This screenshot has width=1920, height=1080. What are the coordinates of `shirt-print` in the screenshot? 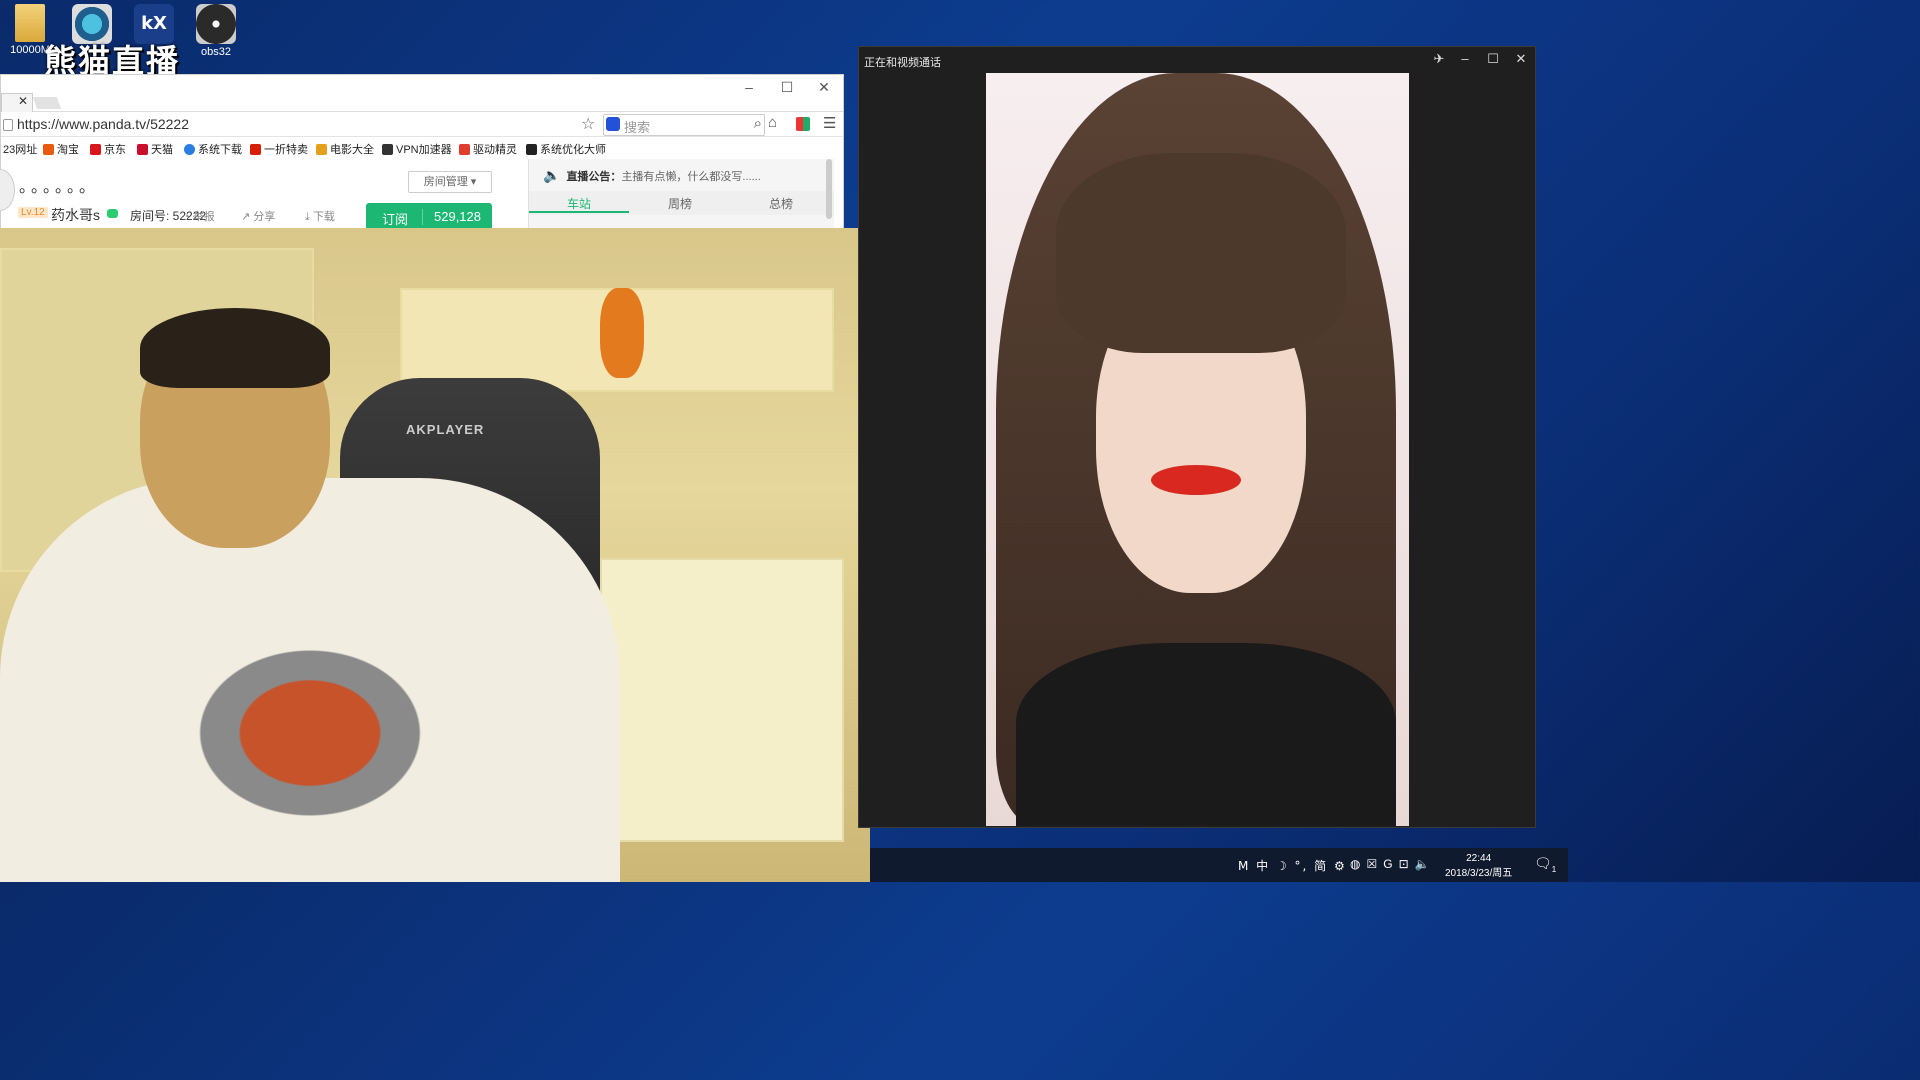 It's located at (310, 733).